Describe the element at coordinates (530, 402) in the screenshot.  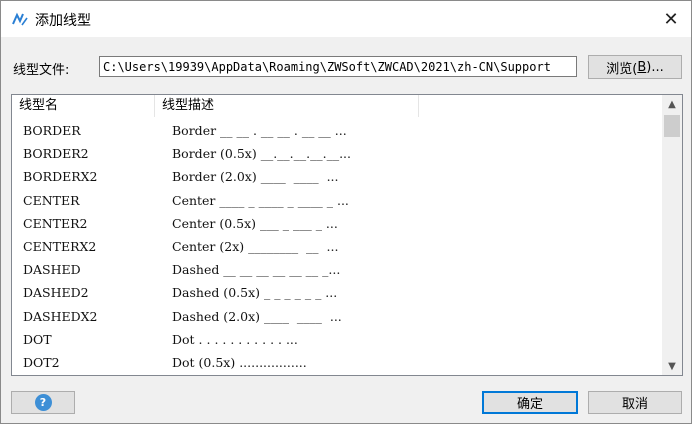
I see `ok-button: 确定` at that location.